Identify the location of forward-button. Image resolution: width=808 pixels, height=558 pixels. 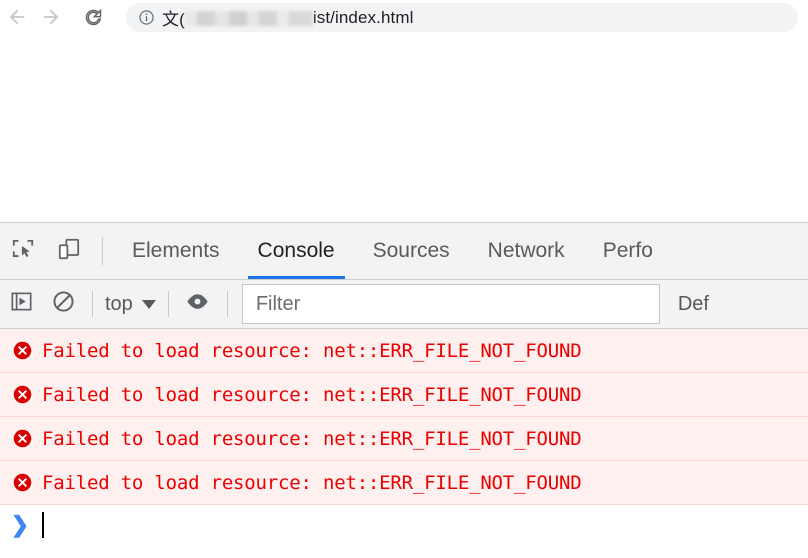
(51, 17).